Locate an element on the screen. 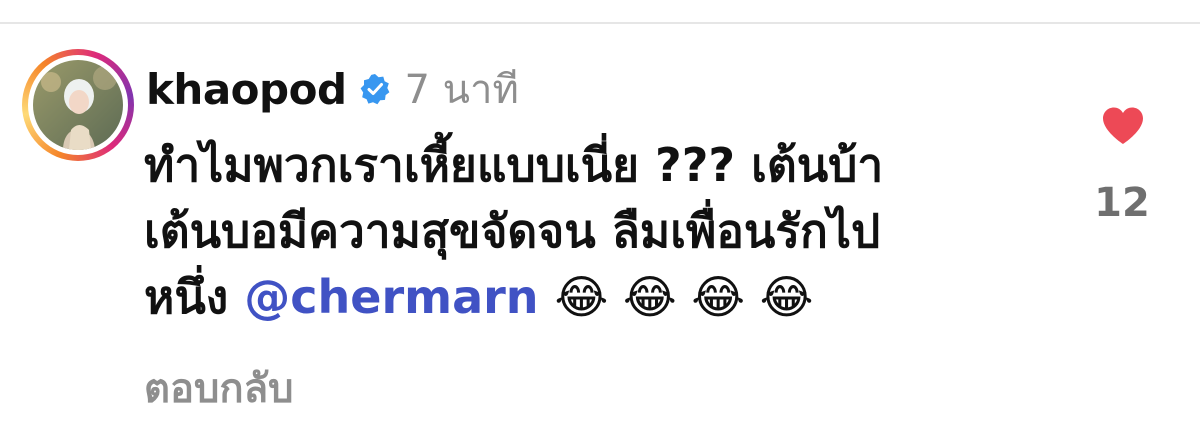 The height and width of the screenshot is (433, 1200). top-divider is located at coordinates (600, 23).